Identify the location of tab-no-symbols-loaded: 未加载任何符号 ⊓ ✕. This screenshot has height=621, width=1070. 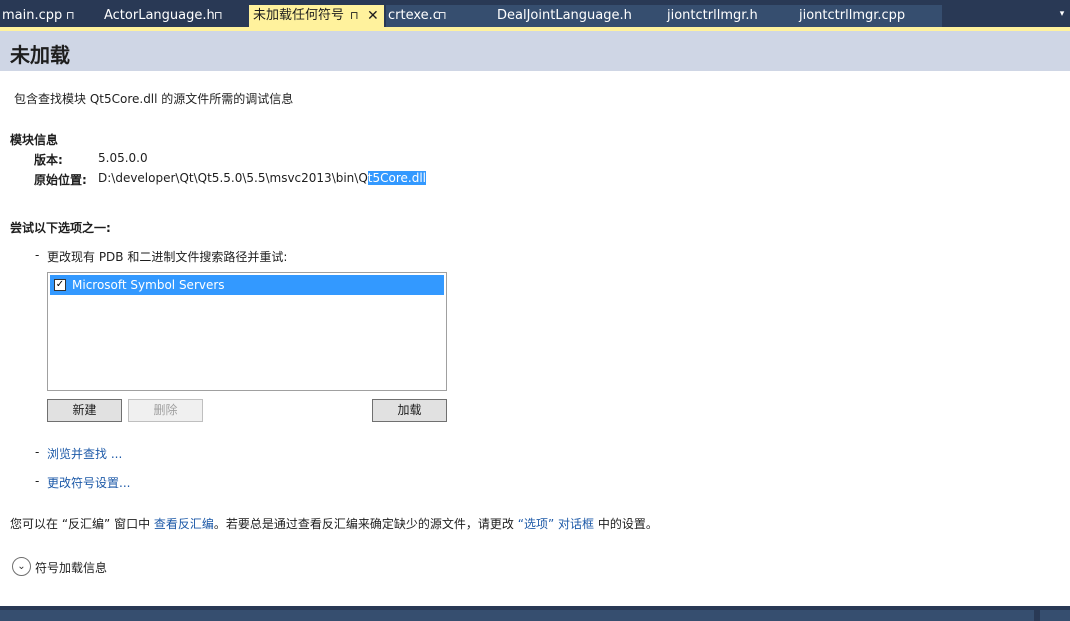
(316, 16).